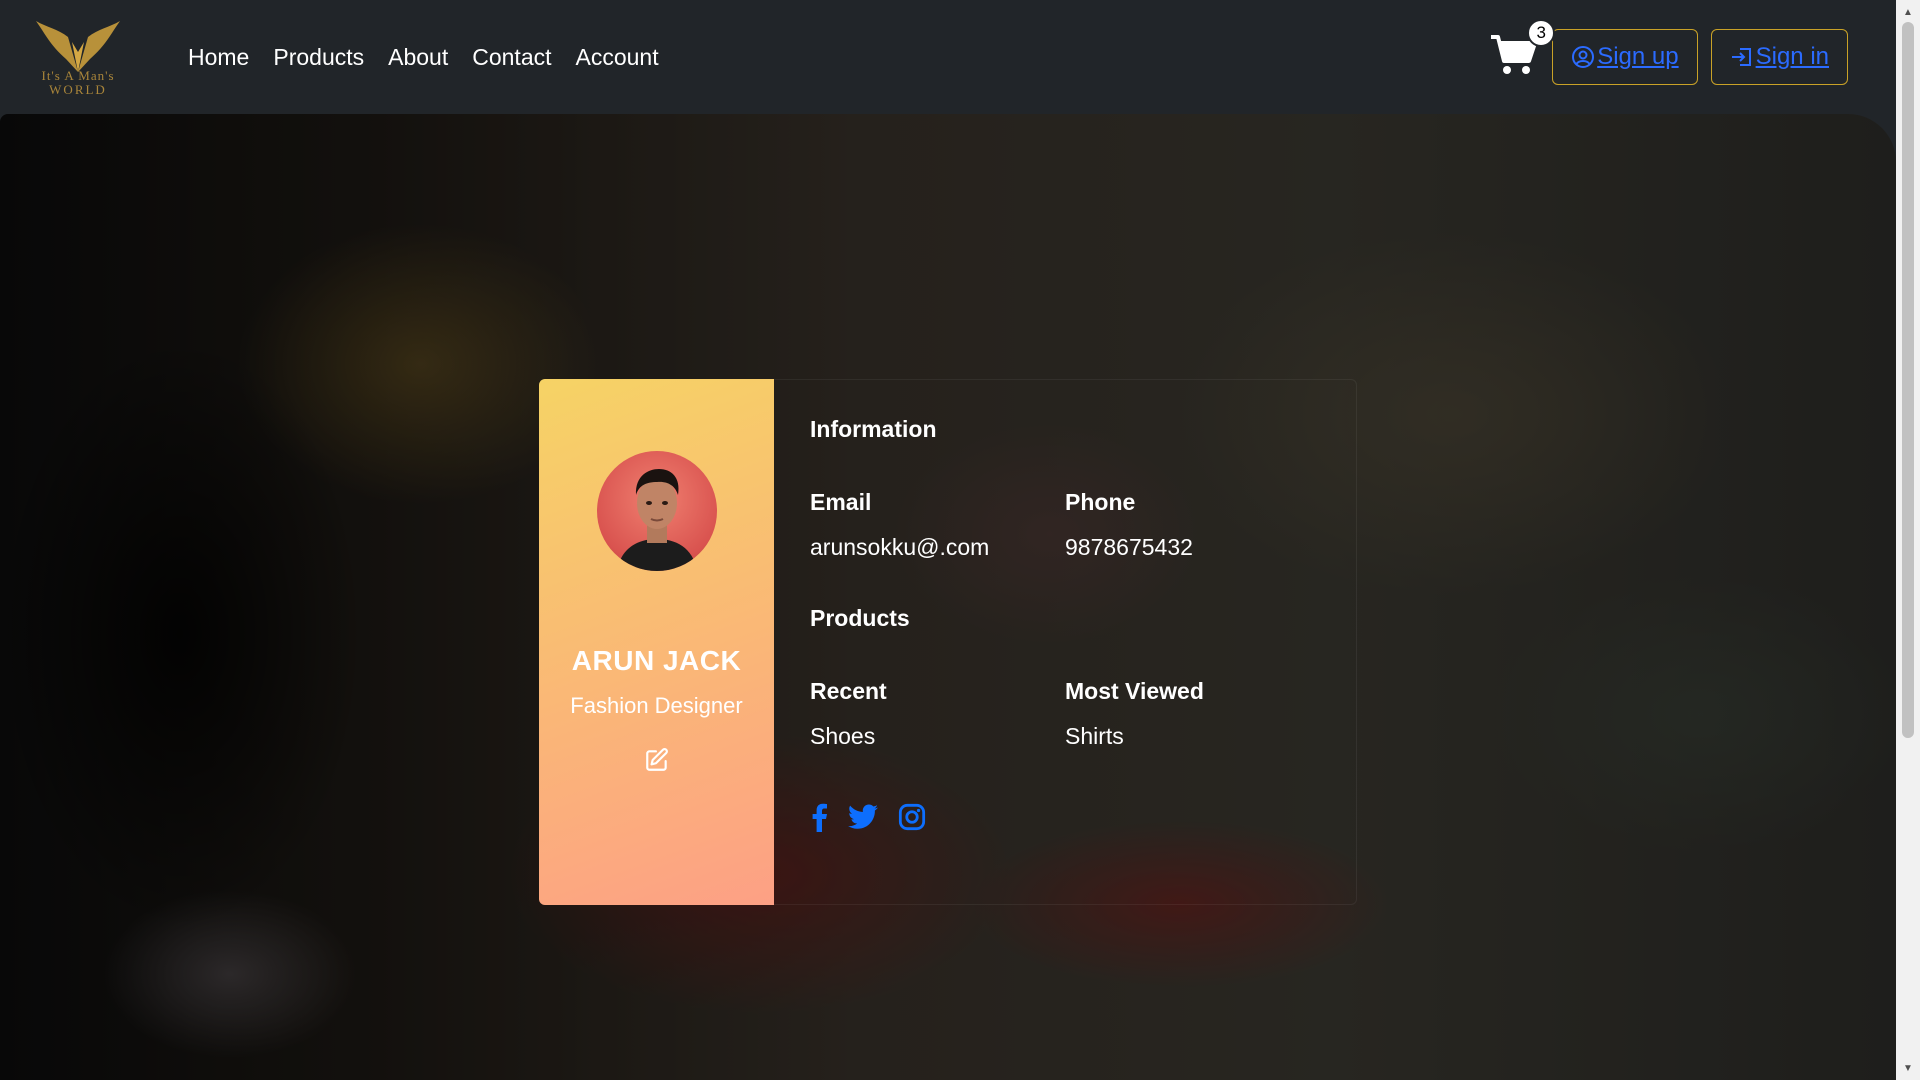 The image size is (1920, 1080). I want to click on sign-in-label: Sign in, so click(1792, 56).